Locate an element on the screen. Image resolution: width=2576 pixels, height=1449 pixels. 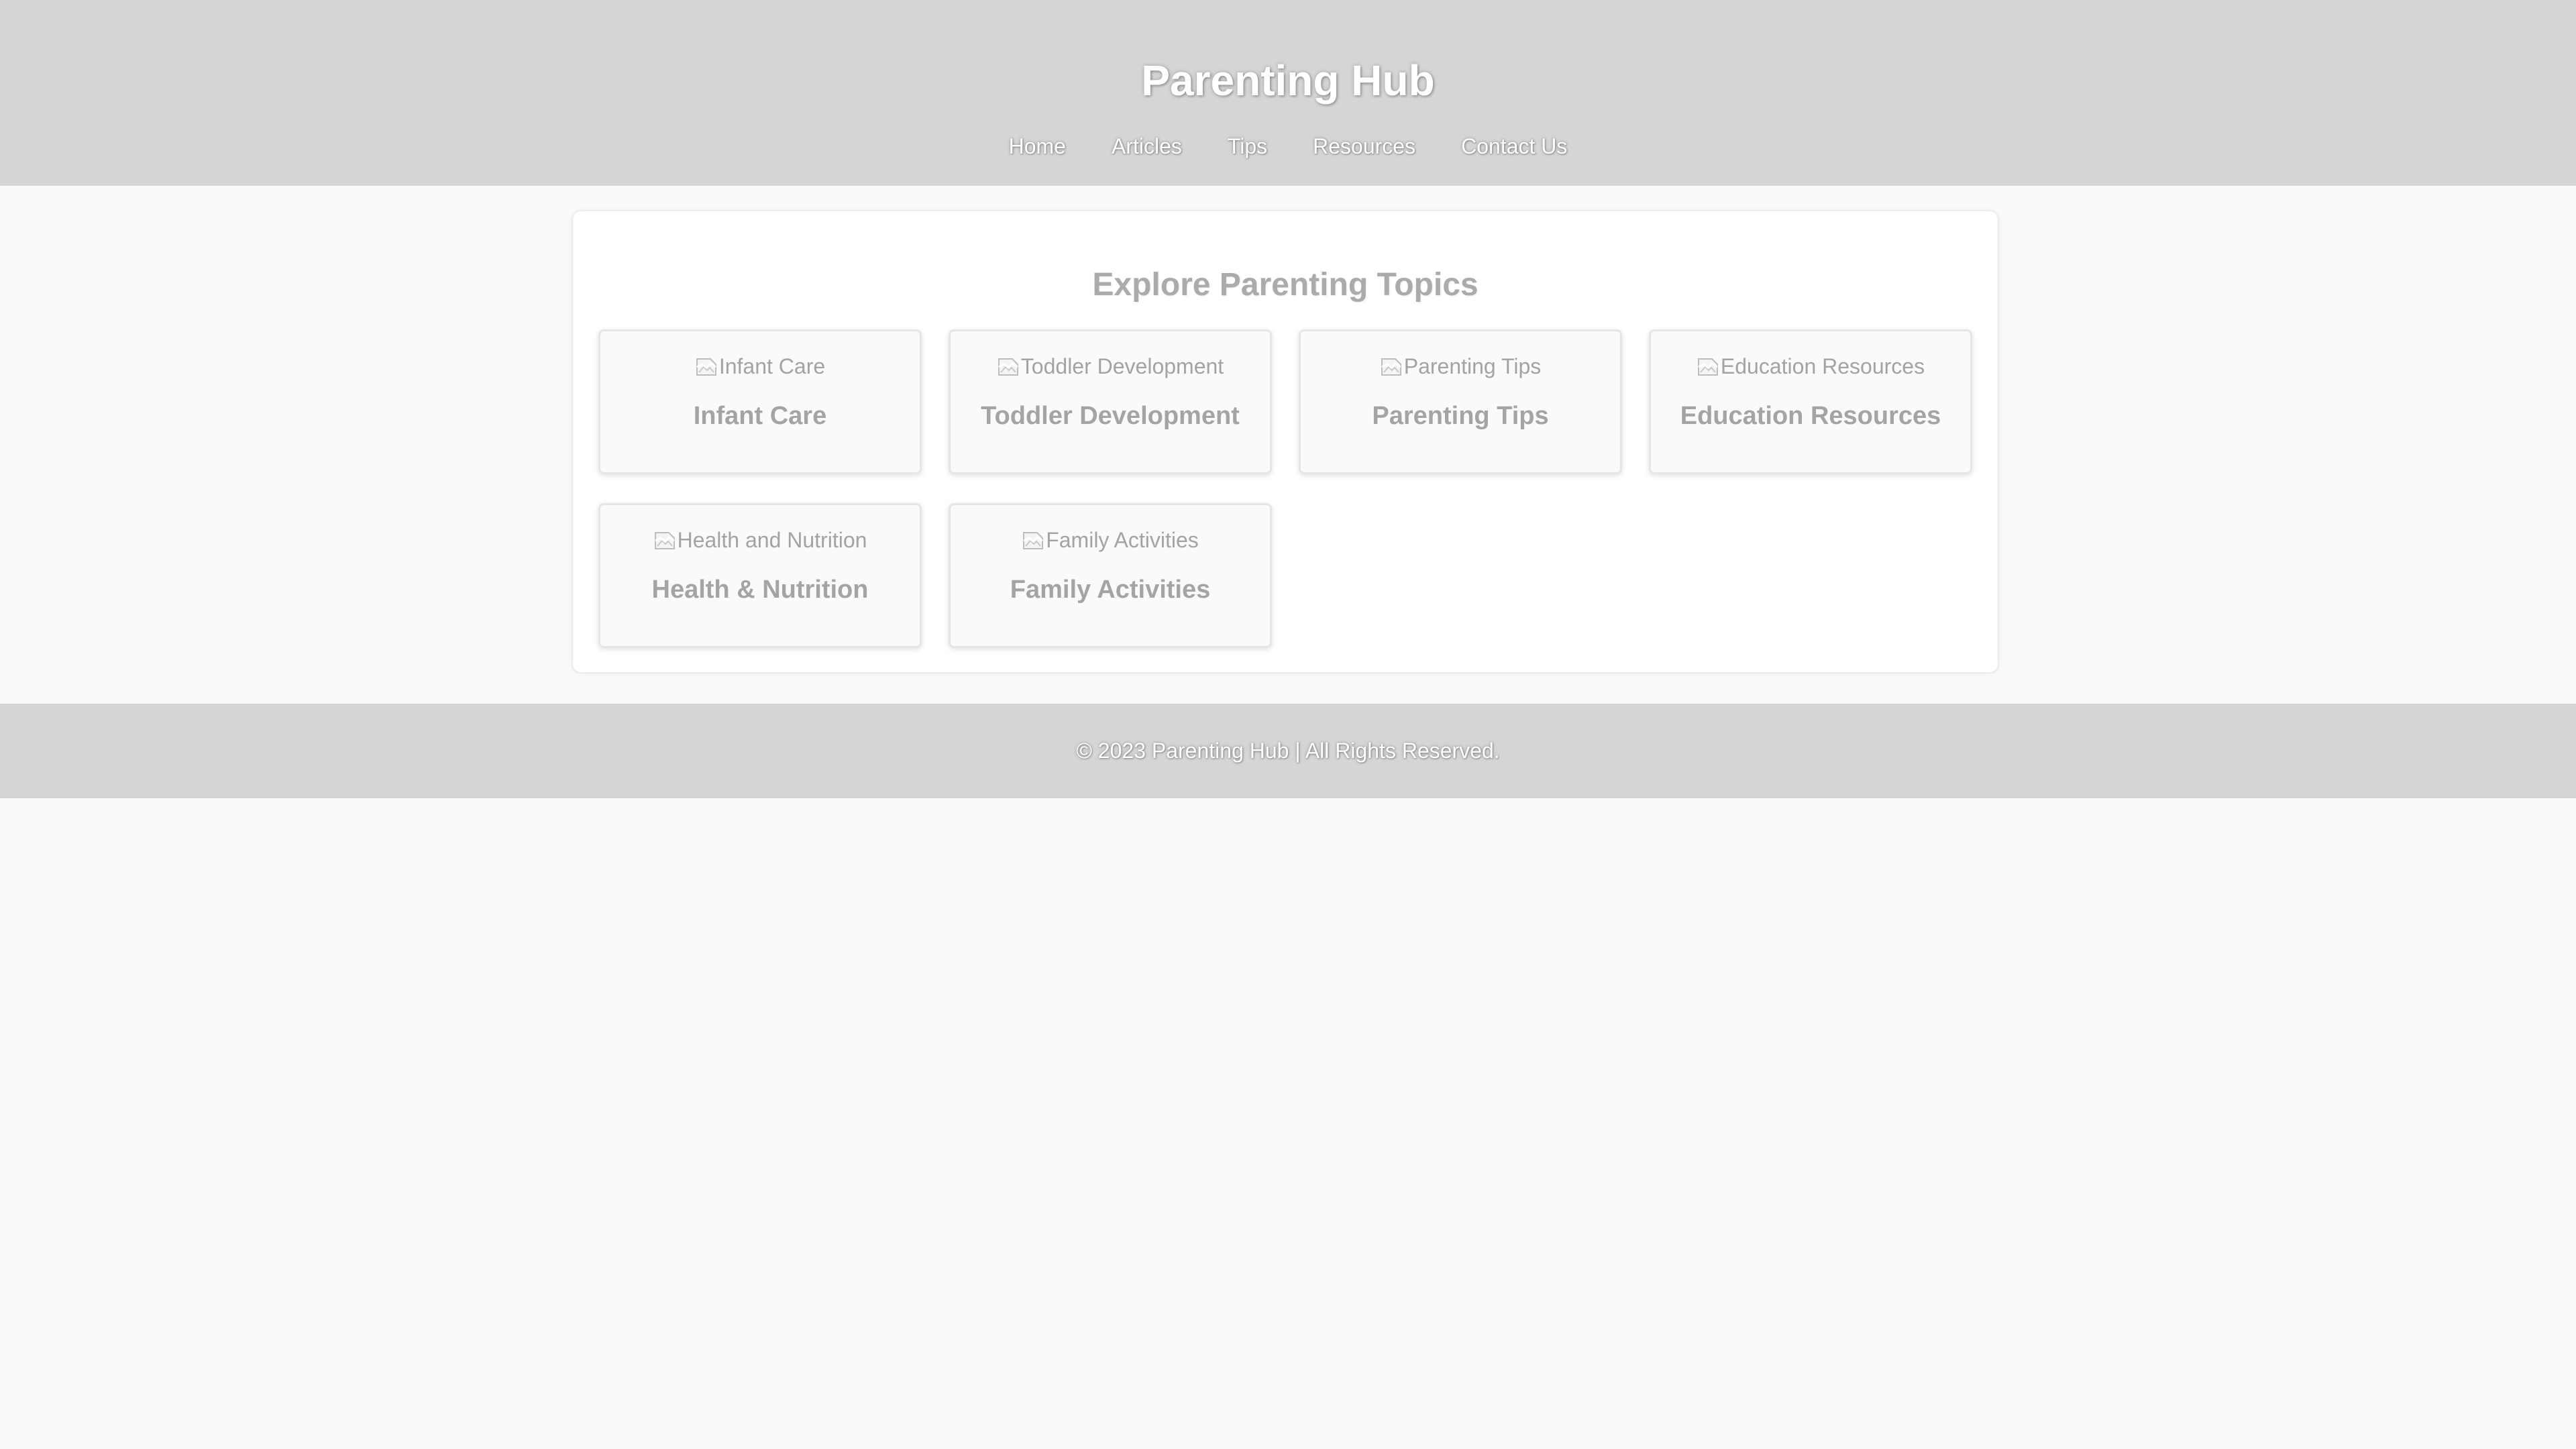
topic-image: Infant Care is located at coordinates (760, 366).